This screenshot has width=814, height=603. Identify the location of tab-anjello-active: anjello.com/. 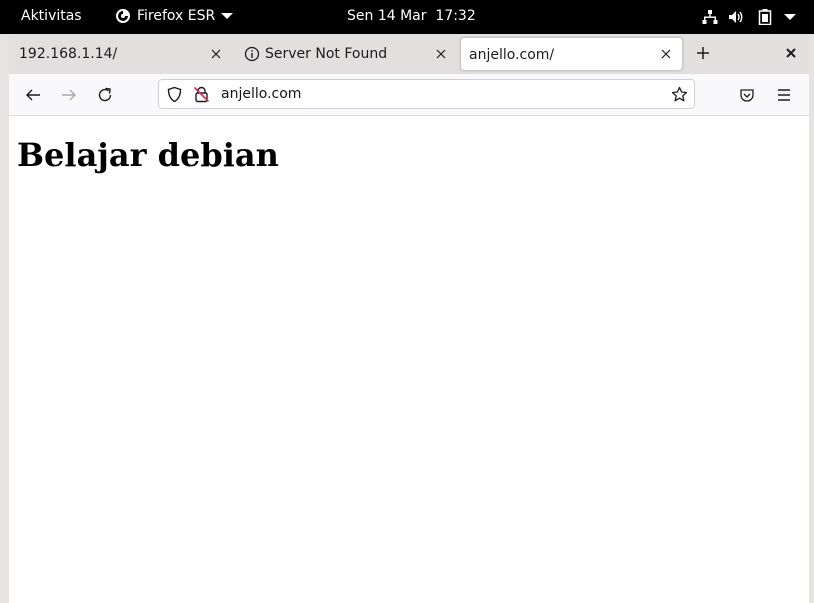
(571, 54).